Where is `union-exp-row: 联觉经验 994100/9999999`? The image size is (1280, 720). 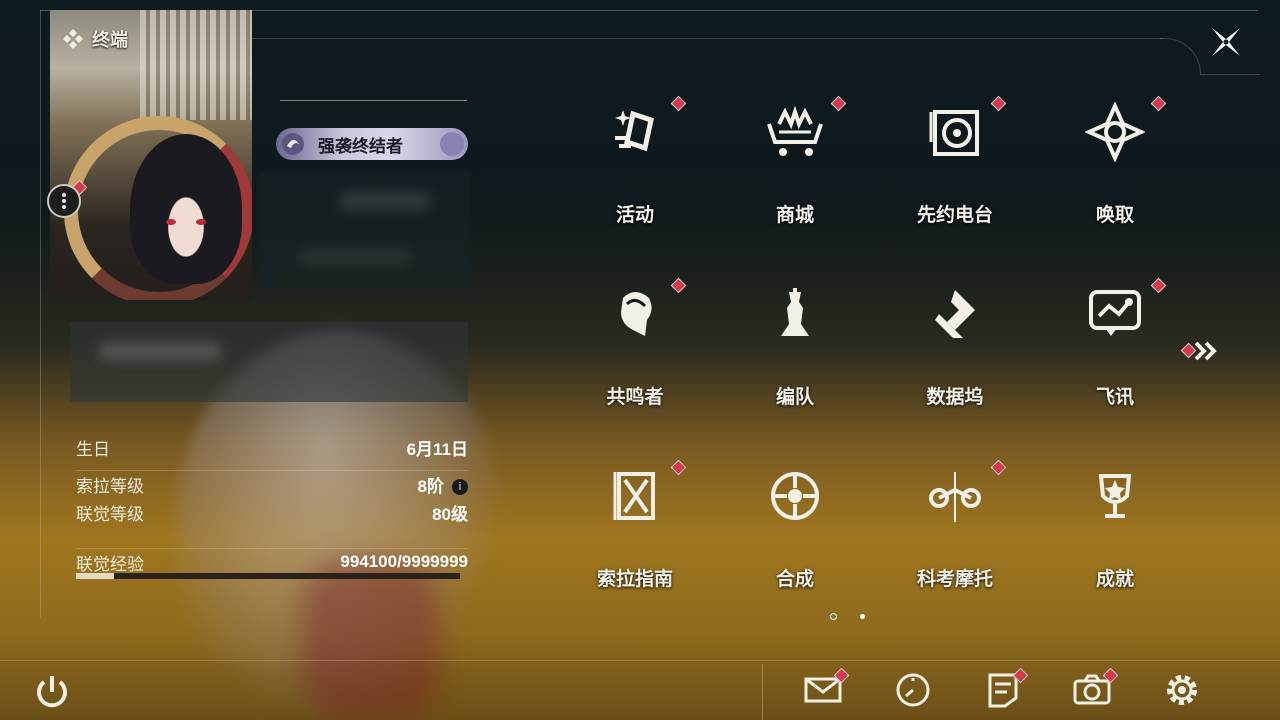
union-exp-row: 联觉经验 994100/9999999 is located at coordinates (272, 561).